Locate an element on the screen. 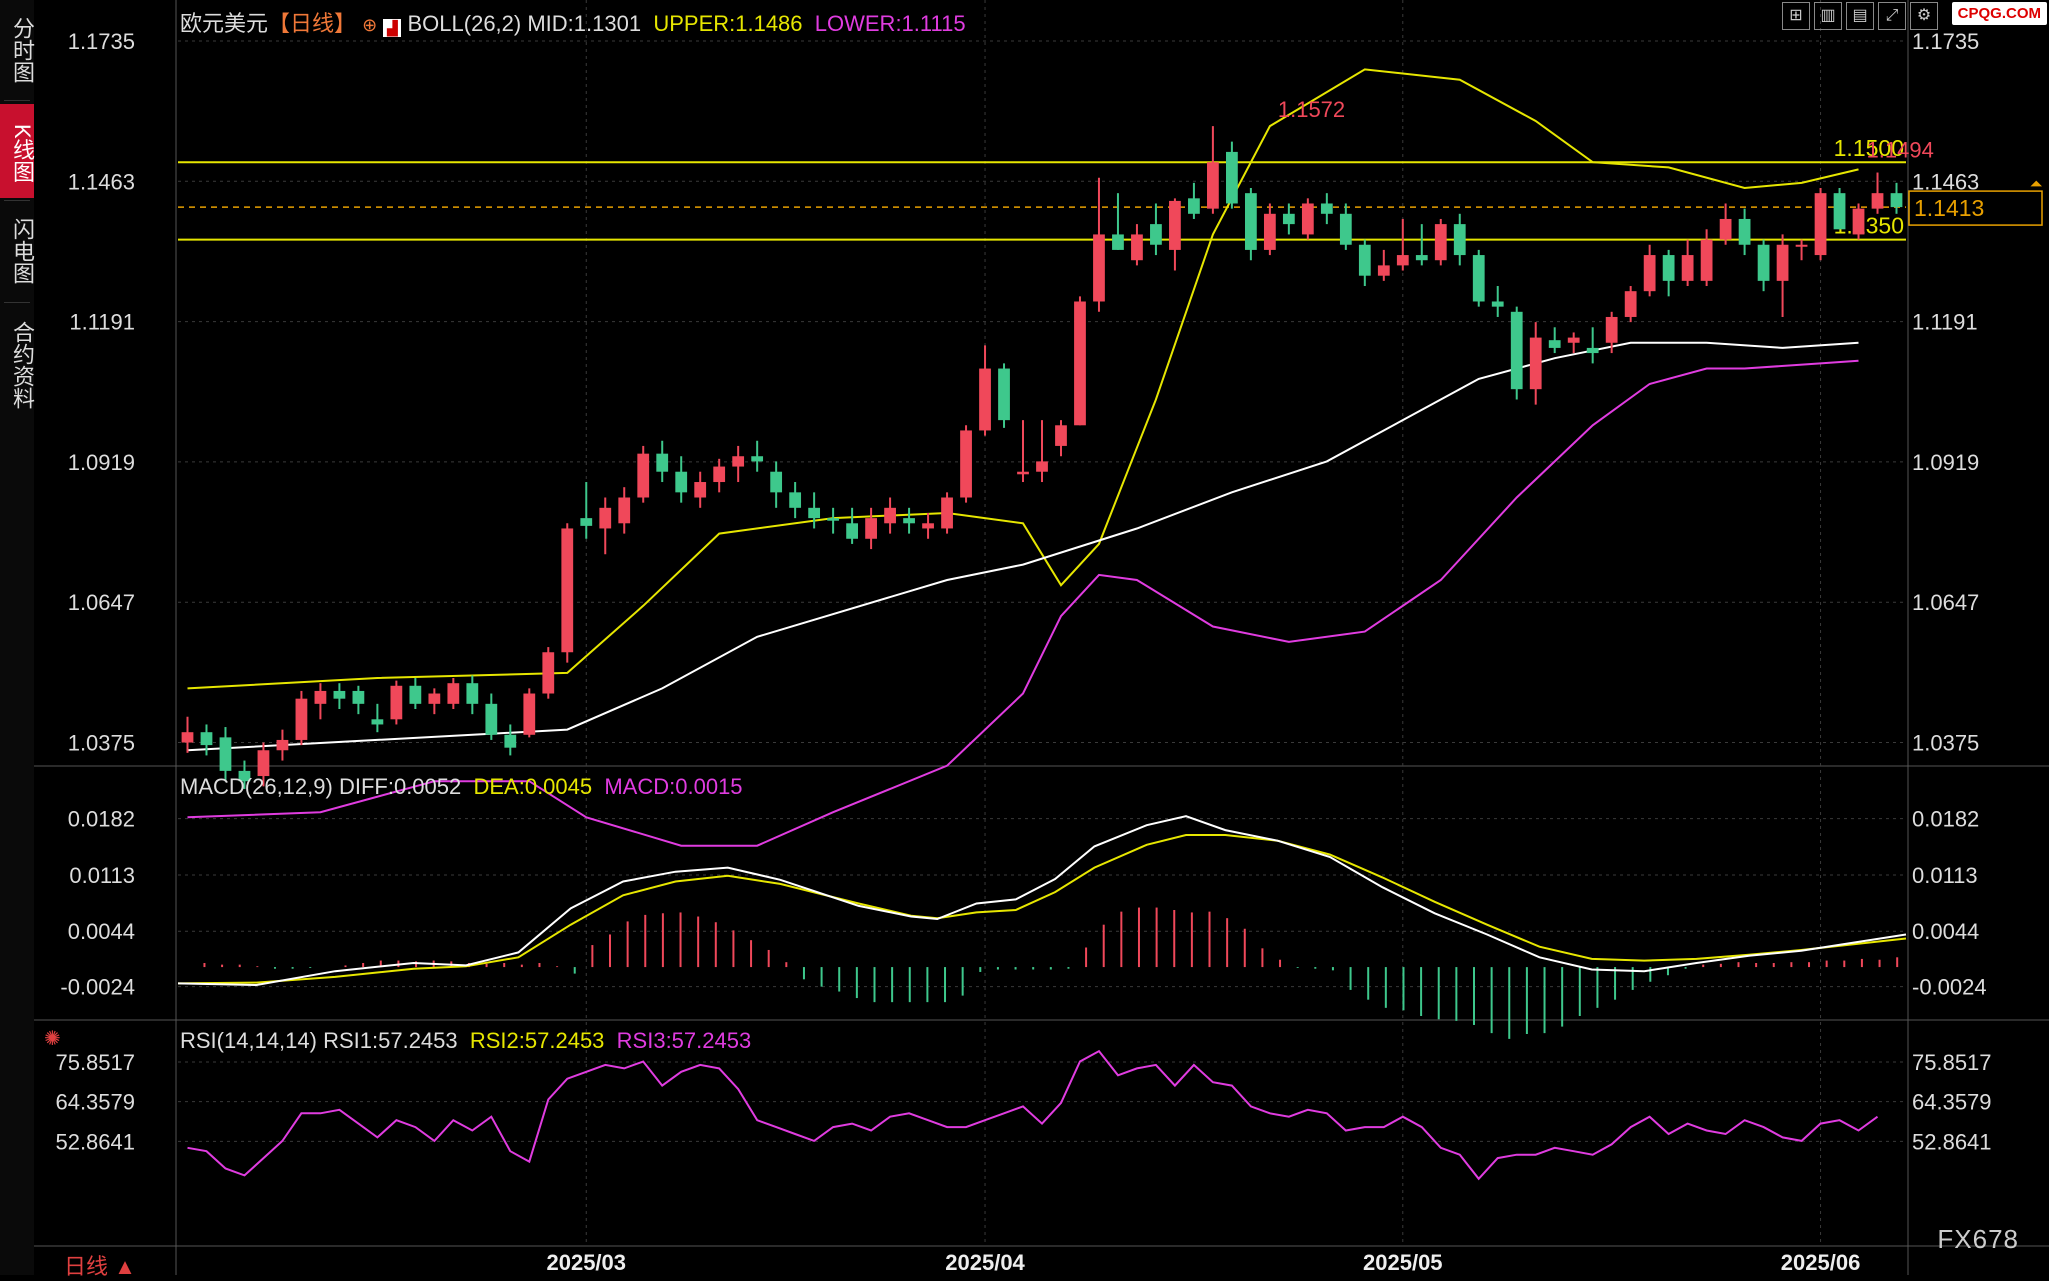 The height and width of the screenshot is (1281, 2049). grid-layout-icon: ⊞ is located at coordinates (1796, 16).